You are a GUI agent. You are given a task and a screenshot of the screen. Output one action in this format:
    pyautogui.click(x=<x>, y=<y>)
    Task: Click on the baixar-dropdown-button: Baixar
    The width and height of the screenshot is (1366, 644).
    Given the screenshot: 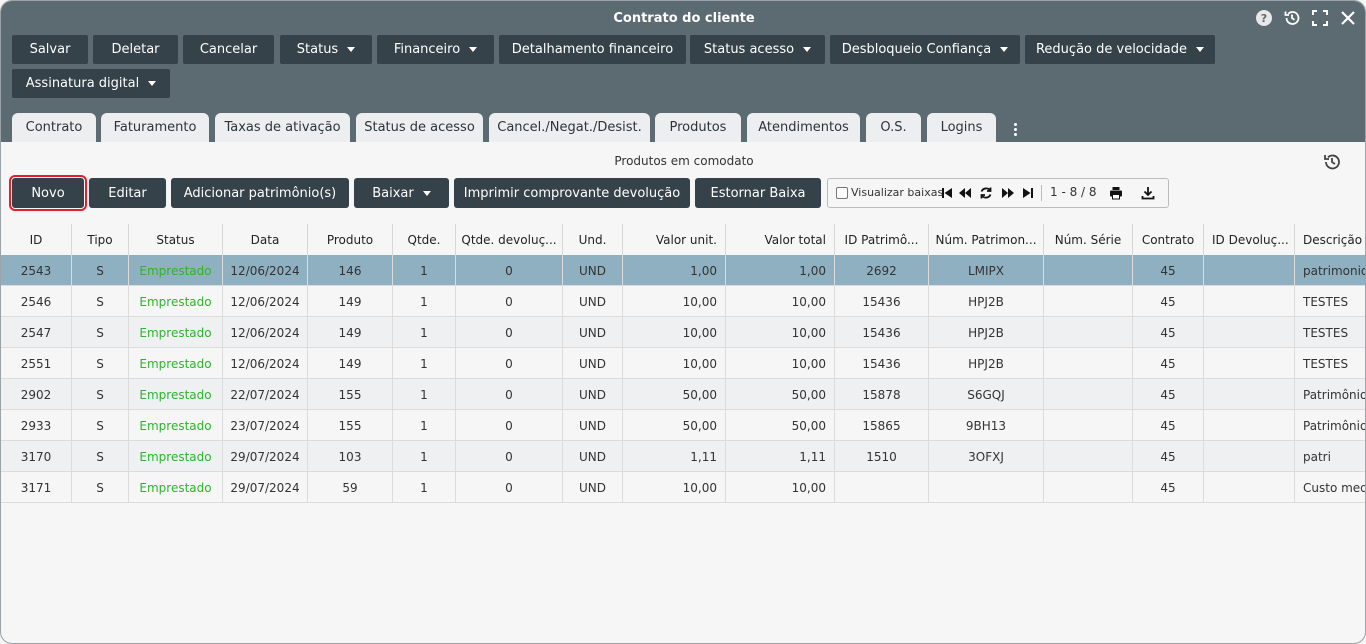 What is the action you would take?
    pyautogui.click(x=401, y=193)
    